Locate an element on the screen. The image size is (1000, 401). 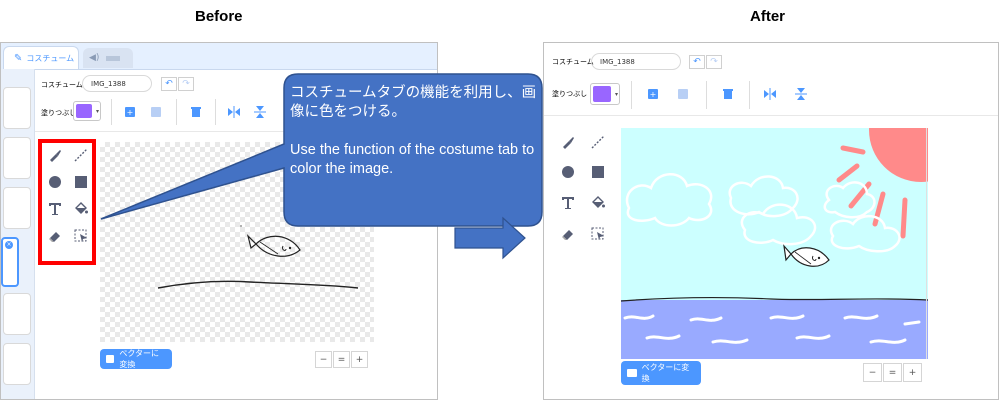
group-icon: + is located at coordinates (653, 94).